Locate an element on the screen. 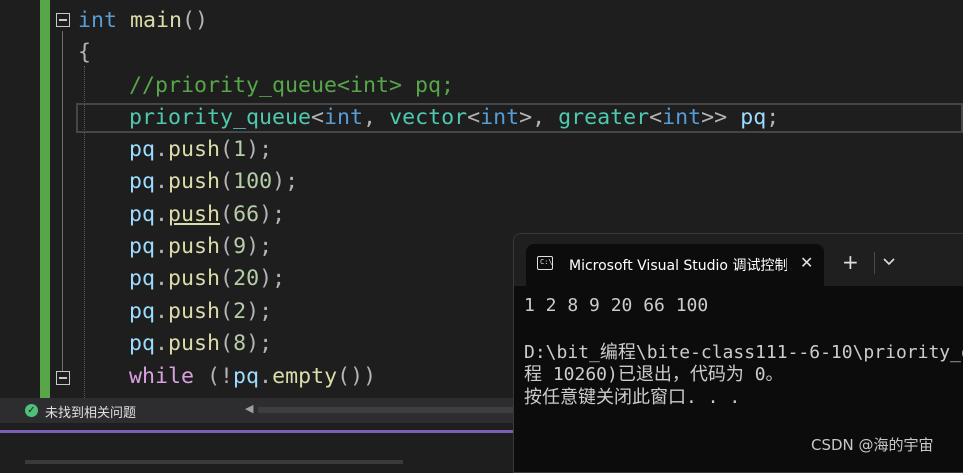 The width and height of the screenshot is (963, 473). keyword-while: while is located at coordinates (162, 376).